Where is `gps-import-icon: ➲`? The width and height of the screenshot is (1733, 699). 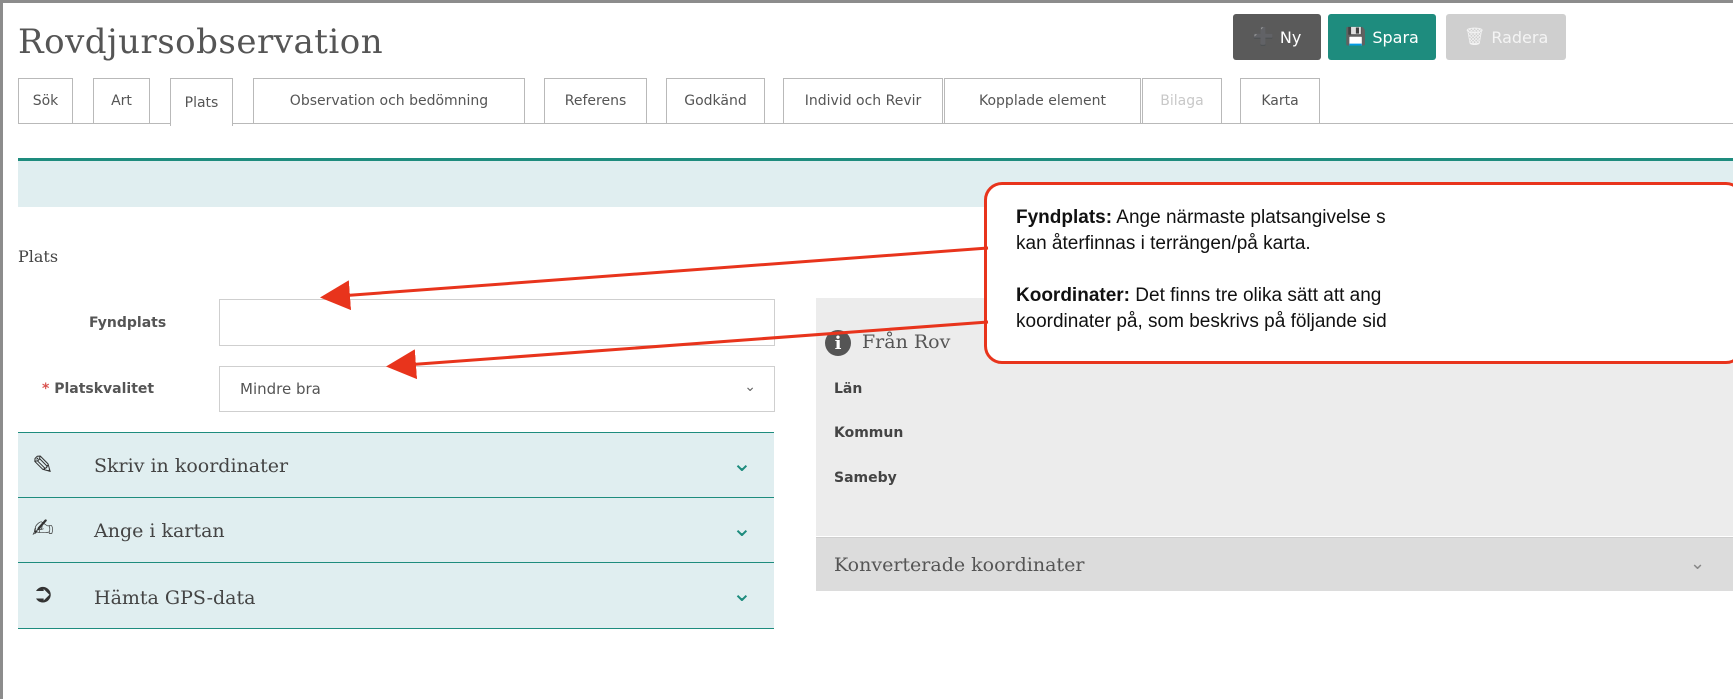
gps-import-icon: ➲ is located at coordinates (43, 594).